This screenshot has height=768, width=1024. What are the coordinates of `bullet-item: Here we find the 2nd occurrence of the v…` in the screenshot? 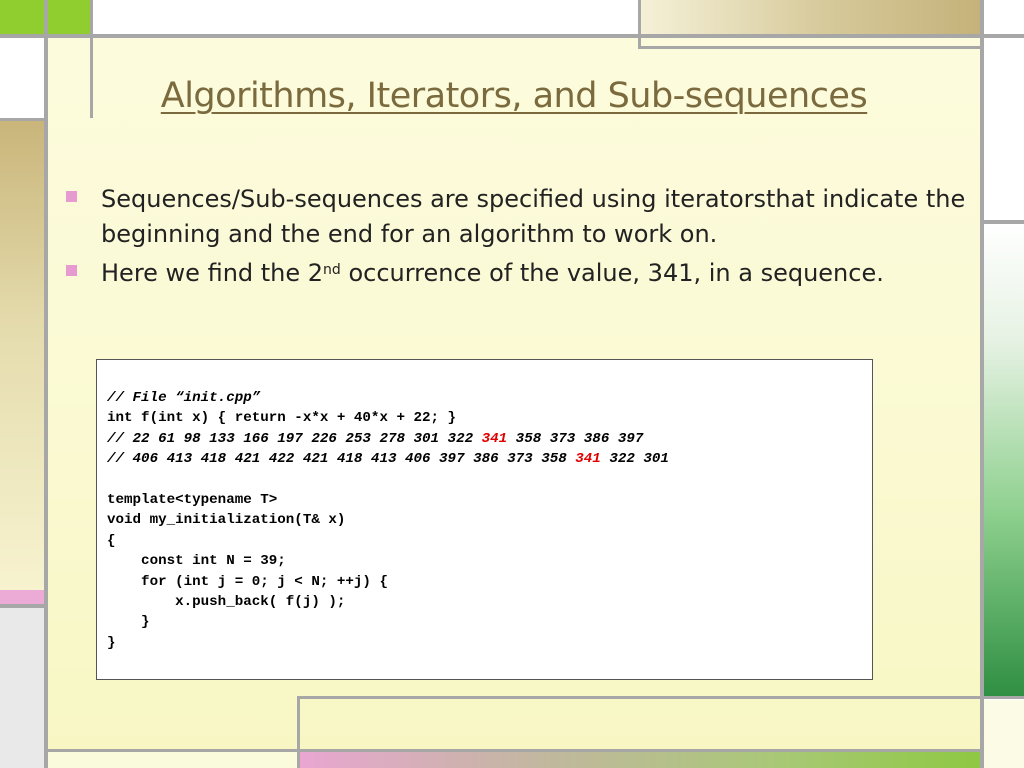 It's located at (516, 273).